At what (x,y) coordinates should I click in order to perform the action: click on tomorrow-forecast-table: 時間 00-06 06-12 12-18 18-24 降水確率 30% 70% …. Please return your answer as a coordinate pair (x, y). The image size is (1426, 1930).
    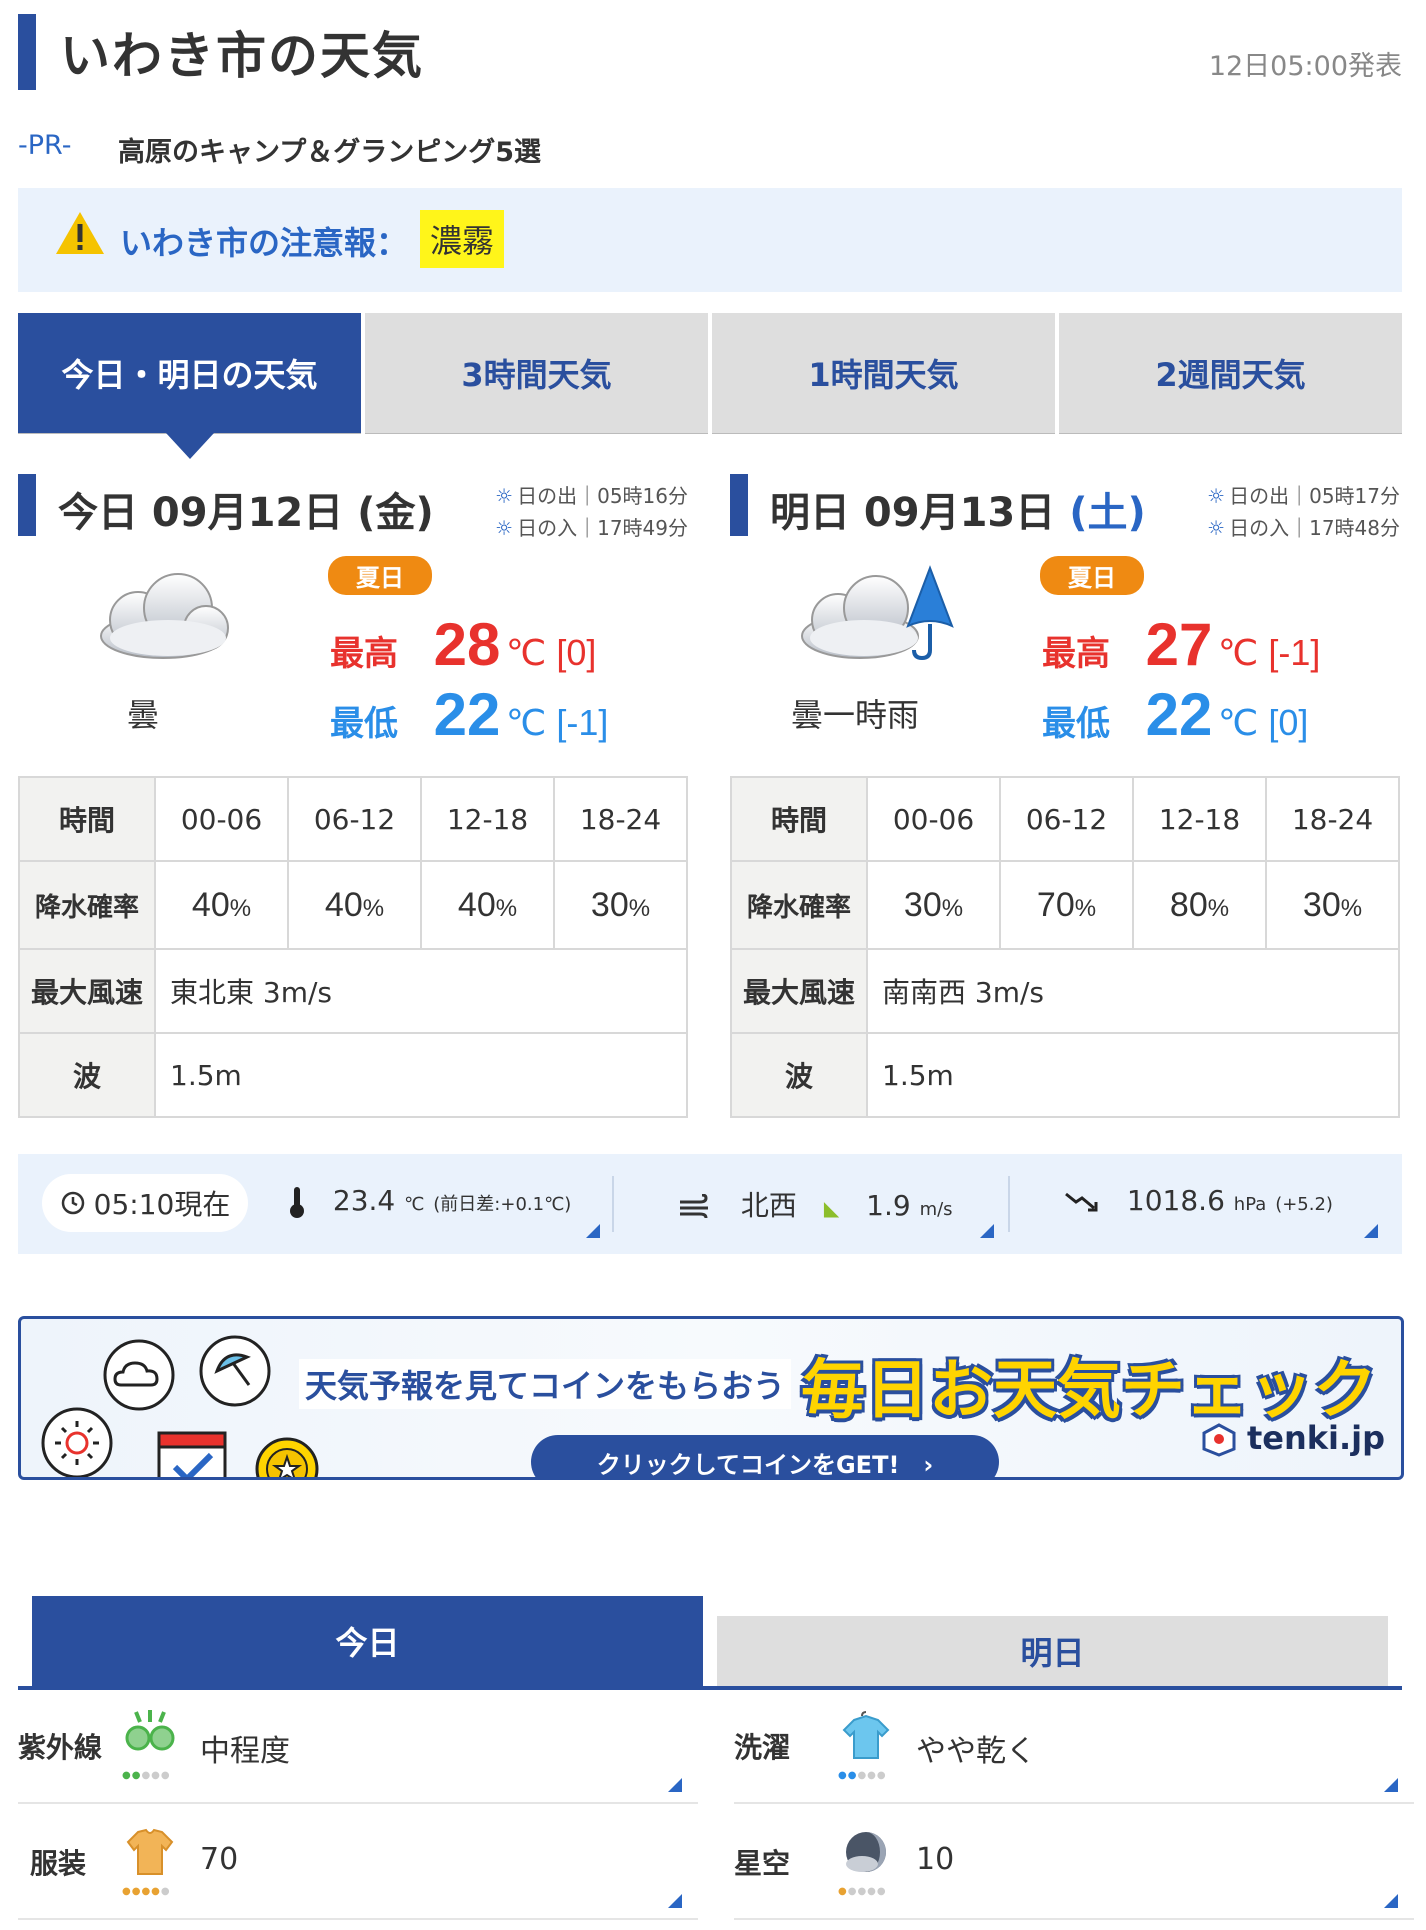
    Looking at the image, I should click on (1065, 947).